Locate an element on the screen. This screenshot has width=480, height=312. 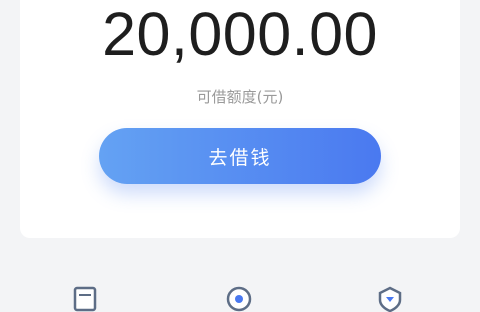
borrow-button-label: 去借钱 is located at coordinates (240, 157).